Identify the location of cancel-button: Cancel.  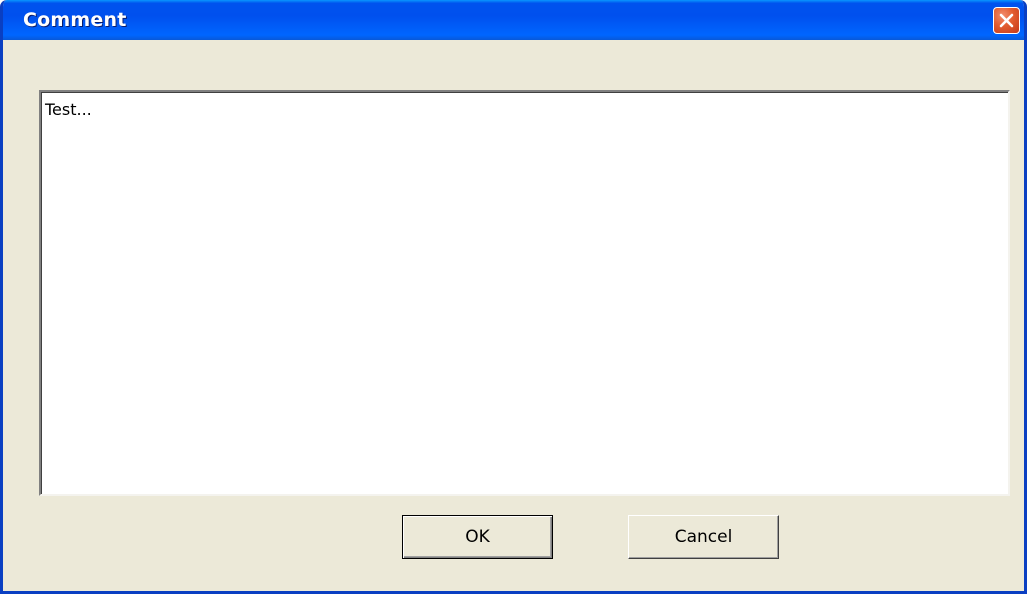
(703, 537).